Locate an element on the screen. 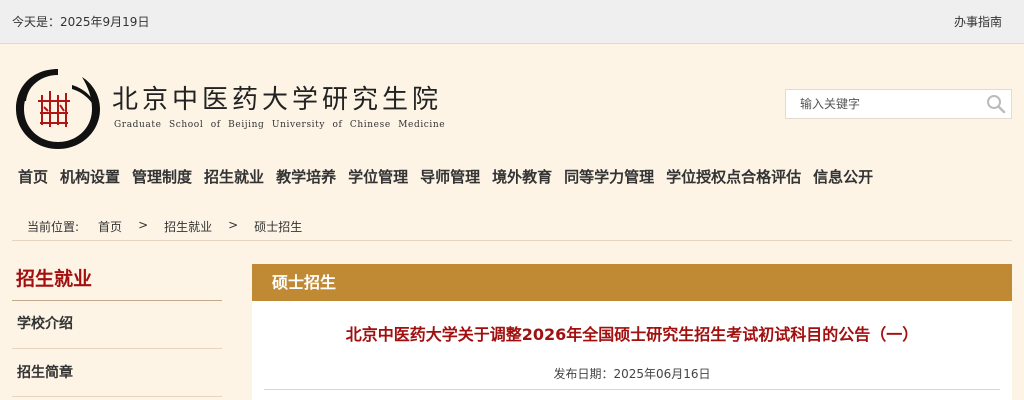 This screenshot has height=400, width=1024. nav-supervisor-management: 导师管理 is located at coordinates (450, 176).